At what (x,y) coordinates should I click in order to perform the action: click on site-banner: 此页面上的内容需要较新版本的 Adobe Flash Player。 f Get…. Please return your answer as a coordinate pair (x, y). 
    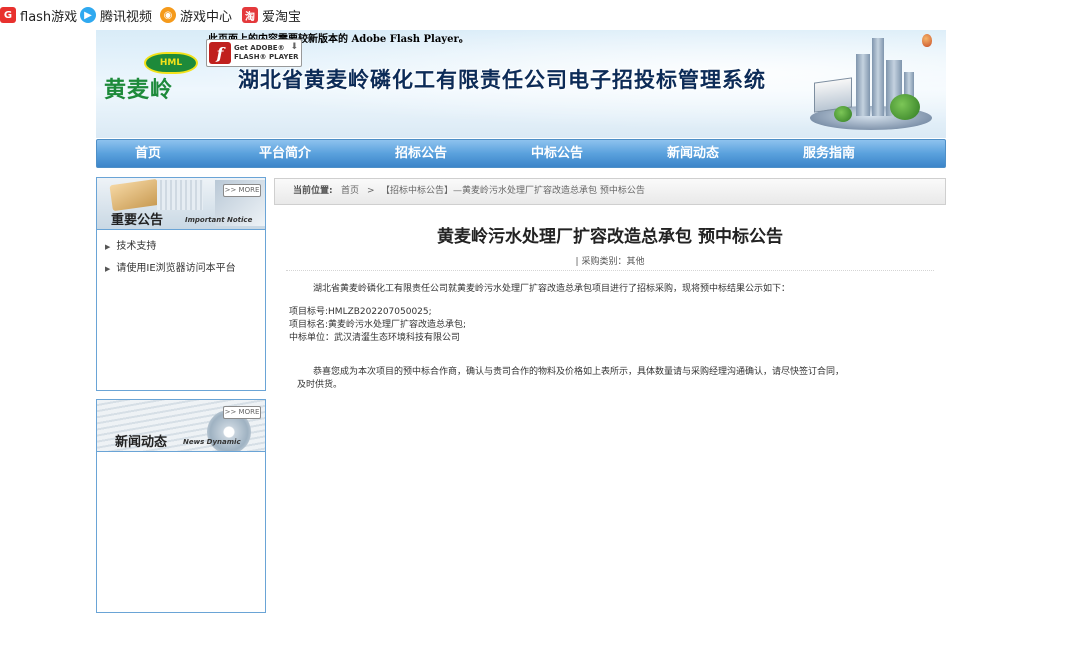
    Looking at the image, I should click on (521, 84).